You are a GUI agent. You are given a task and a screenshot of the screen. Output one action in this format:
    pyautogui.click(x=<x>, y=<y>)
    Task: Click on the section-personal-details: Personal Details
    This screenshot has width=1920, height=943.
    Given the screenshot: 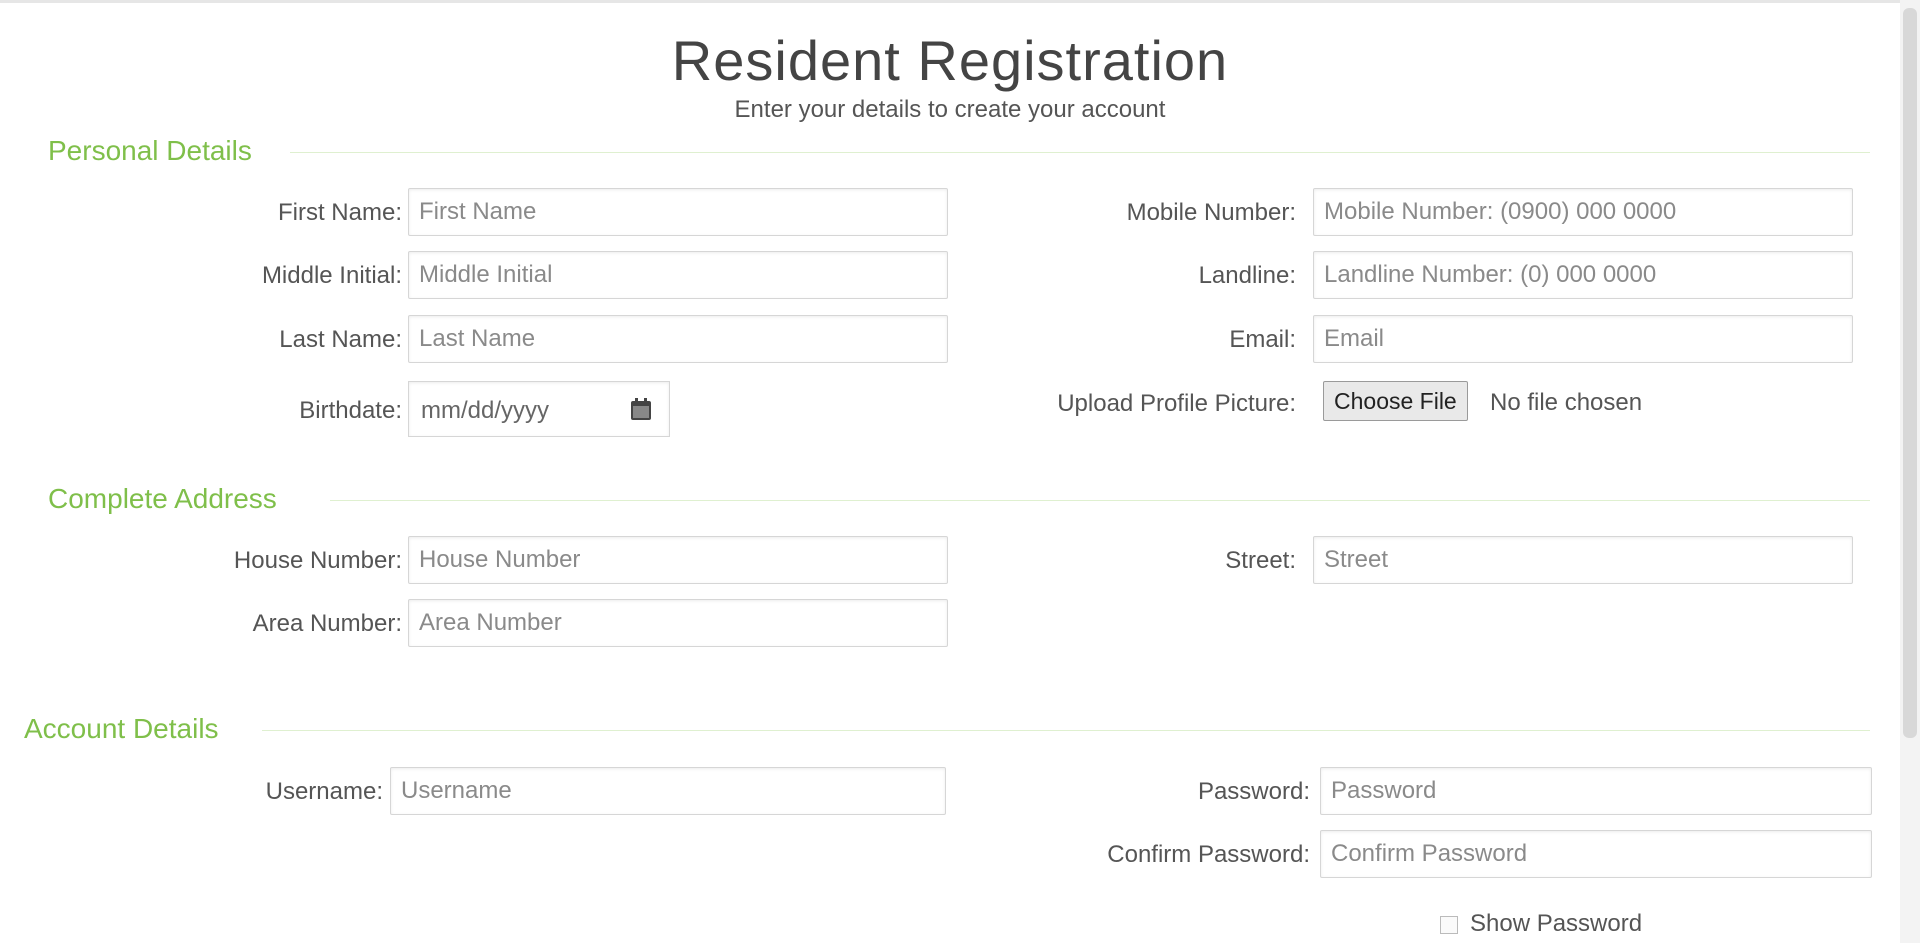 What is the action you would take?
    pyautogui.click(x=150, y=150)
    